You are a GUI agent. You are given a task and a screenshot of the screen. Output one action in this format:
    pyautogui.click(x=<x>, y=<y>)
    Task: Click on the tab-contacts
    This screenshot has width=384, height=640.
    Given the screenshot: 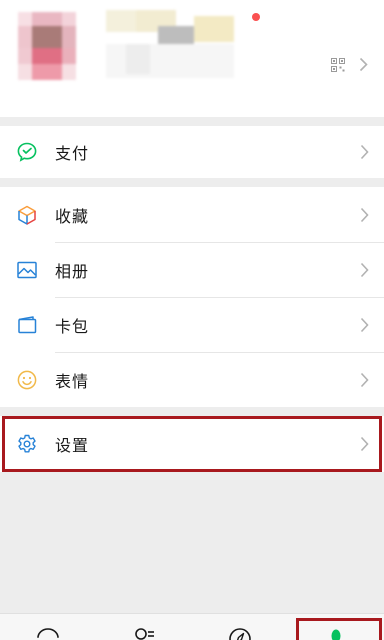 What is the action you would take?
    pyautogui.click(x=144, y=627)
    